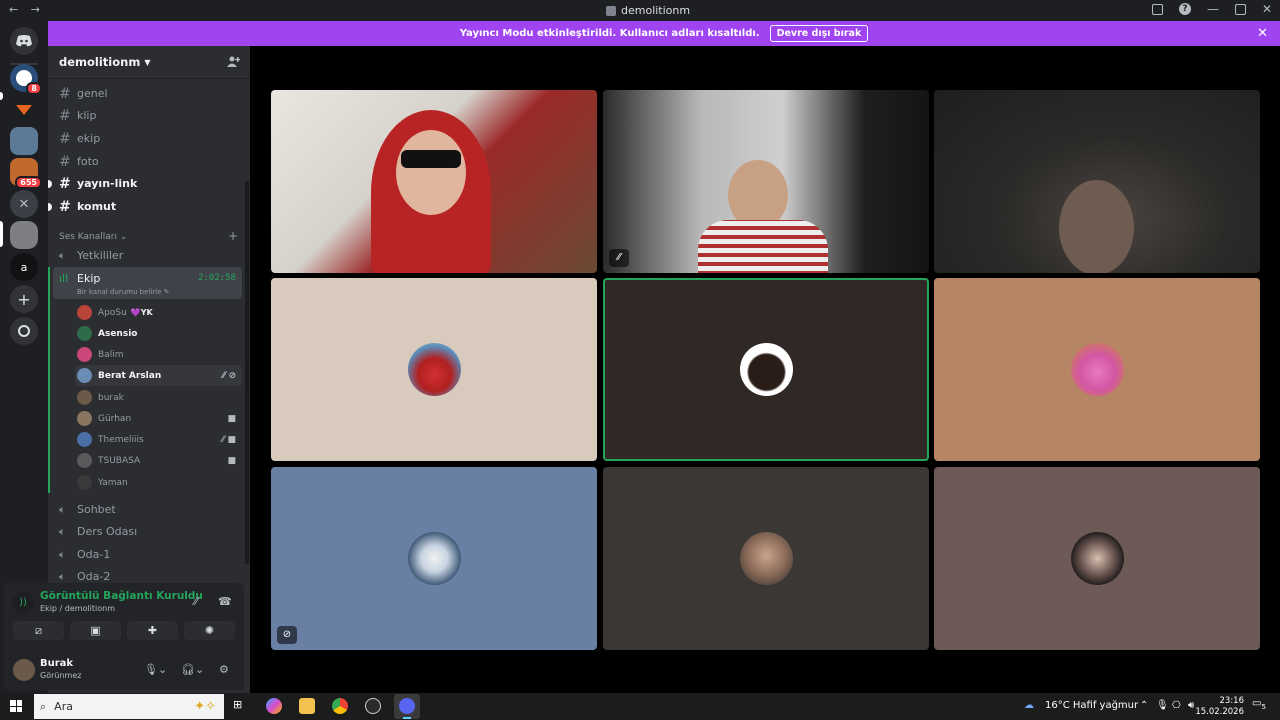  What do you see at coordinates (233, 236) in the screenshot?
I see `create-channel-icon: +` at bounding box center [233, 236].